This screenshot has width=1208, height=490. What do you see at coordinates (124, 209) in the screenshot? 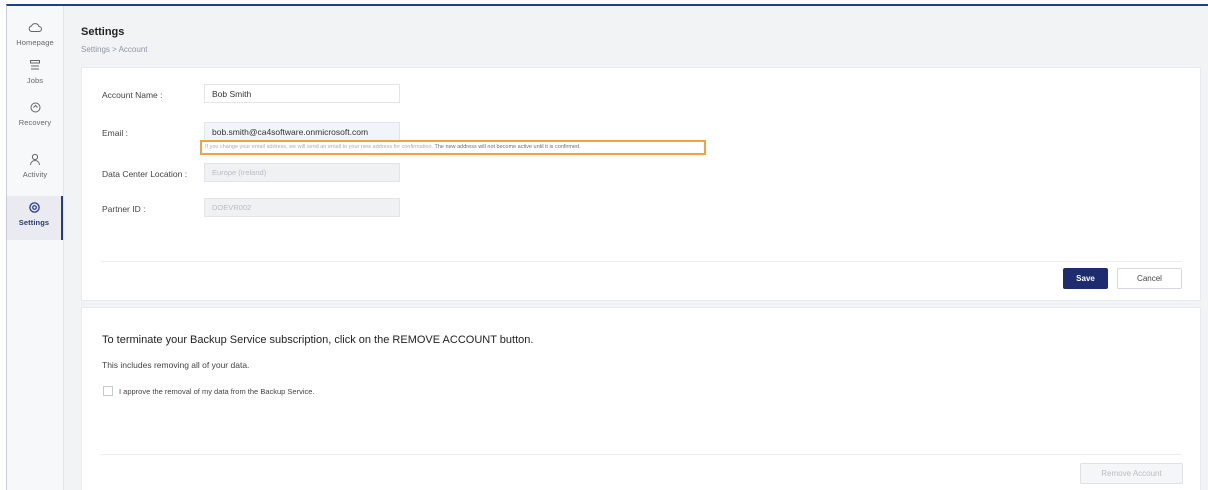
I see `partner-id-label: Partner ID :` at bounding box center [124, 209].